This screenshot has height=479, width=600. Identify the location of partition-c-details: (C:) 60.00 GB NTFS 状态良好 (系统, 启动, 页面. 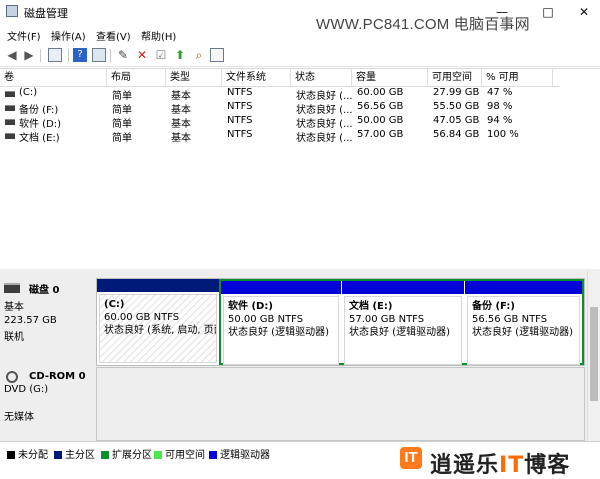
(158, 328).